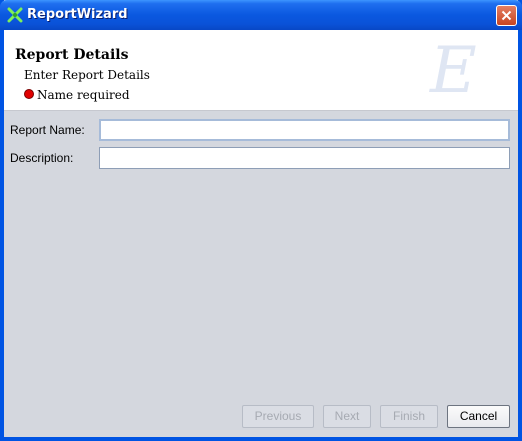 The width and height of the screenshot is (522, 441). What do you see at coordinates (72, 55) in the screenshot?
I see `page-title: Report Details` at bounding box center [72, 55].